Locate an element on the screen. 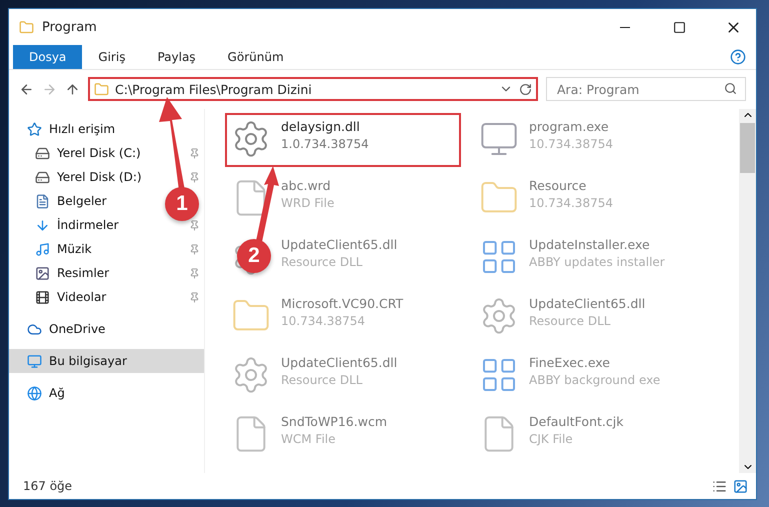  scroll-thumb is located at coordinates (747, 148).